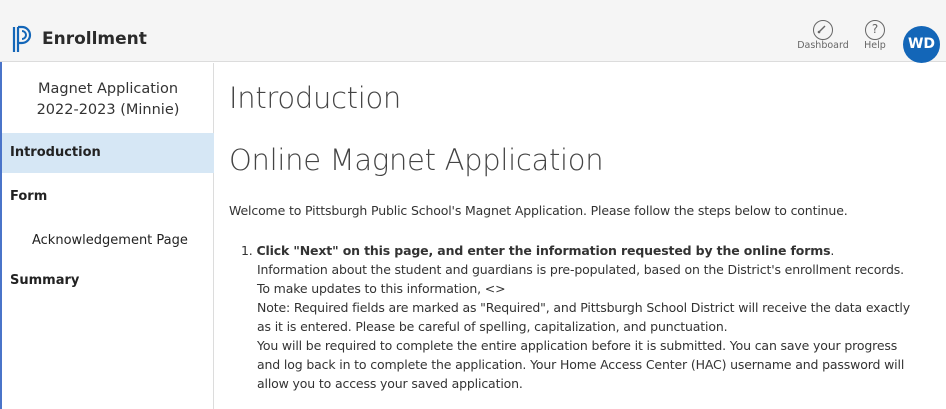 Image resolution: width=946 pixels, height=409 pixels. Describe the element at coordinates (22, 39) in the screenshot. I see `powerschool-logo-icon` at that location.